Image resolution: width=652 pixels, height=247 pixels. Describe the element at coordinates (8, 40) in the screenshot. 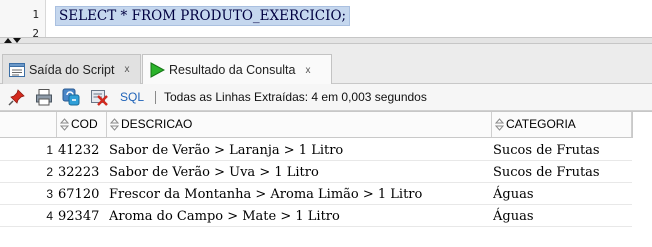

I see `collapse-up-icon` at that location.